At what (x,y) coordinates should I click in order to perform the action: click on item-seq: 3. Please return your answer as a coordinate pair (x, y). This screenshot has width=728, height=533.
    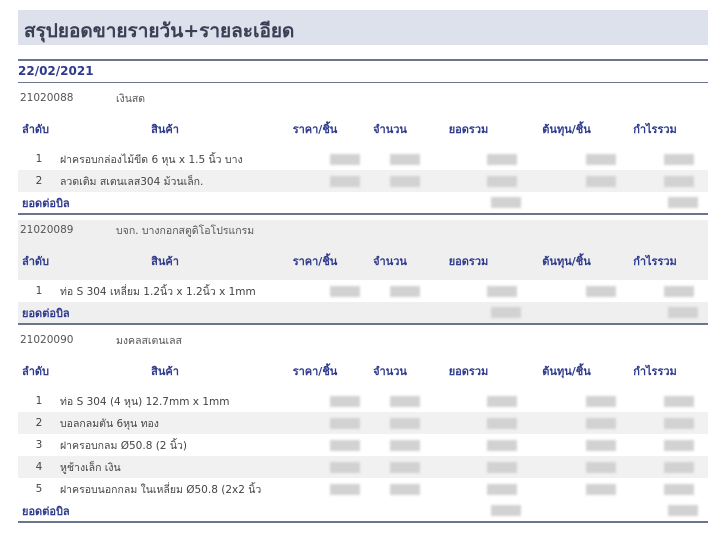
    Looking at the image, I should click on (39, 445).